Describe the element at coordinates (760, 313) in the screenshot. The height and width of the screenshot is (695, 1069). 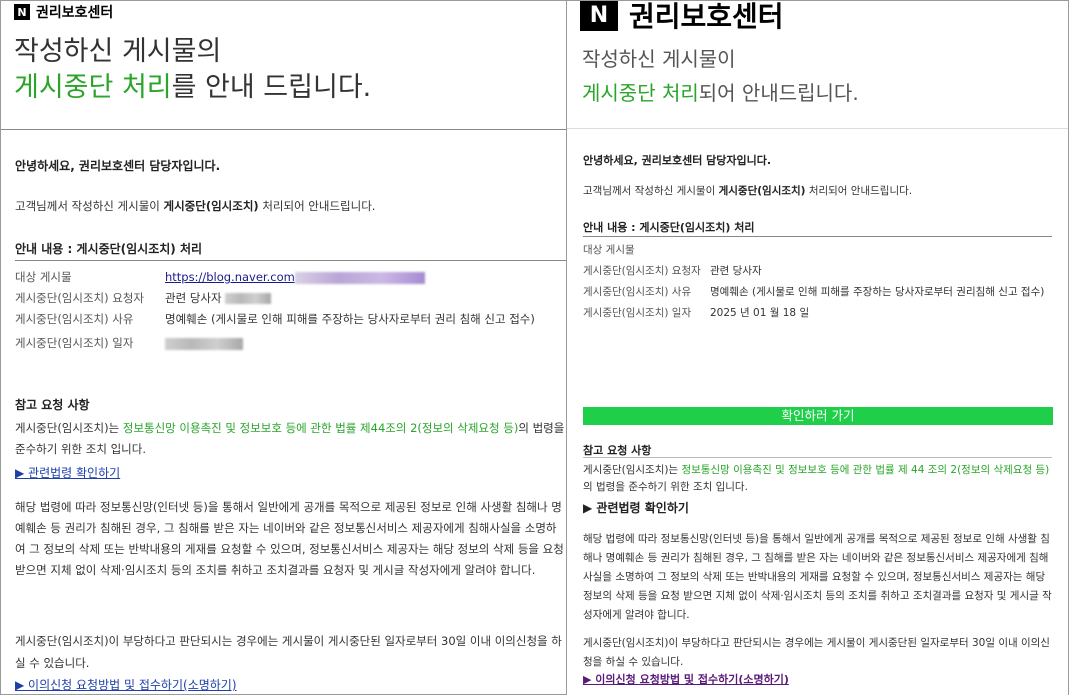
I see `date-value: 2025 년 01 월 18 일` at that location.